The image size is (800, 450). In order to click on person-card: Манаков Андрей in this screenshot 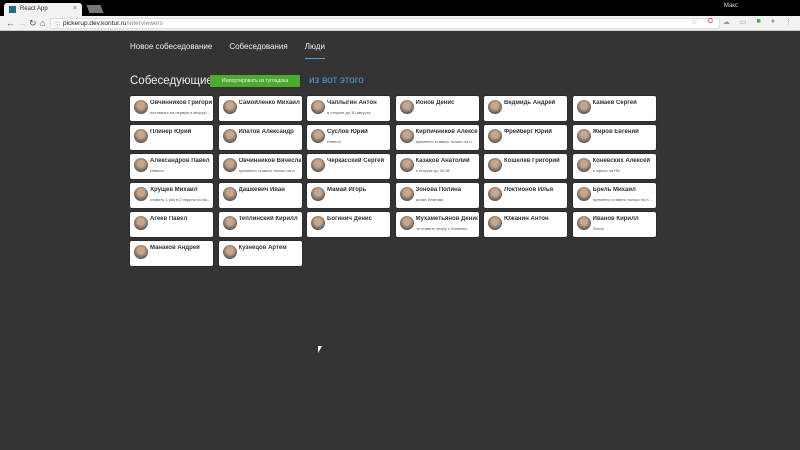, I will do `click(171, 253)`.